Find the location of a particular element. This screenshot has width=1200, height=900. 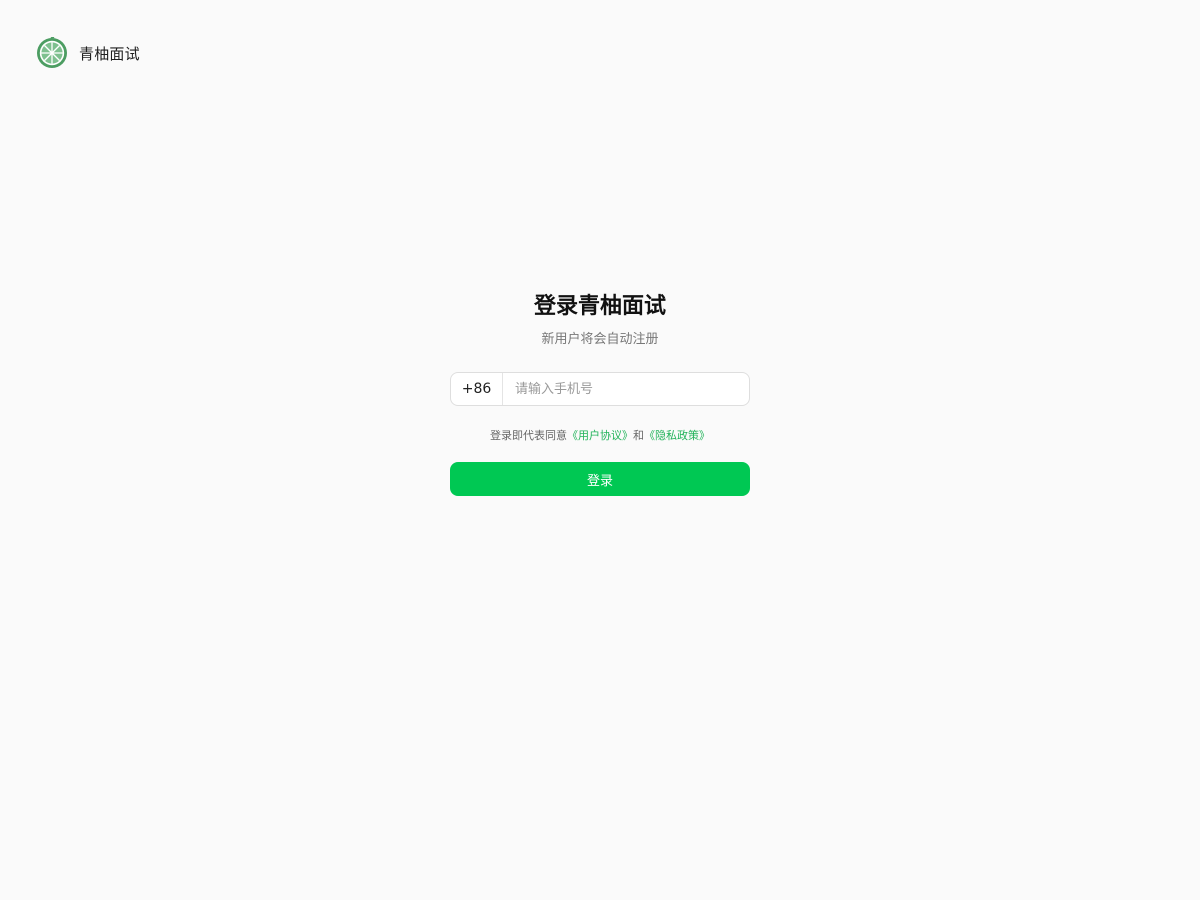

subtitle: 新用户将会自动注册 is located at coordinates (600, 339).